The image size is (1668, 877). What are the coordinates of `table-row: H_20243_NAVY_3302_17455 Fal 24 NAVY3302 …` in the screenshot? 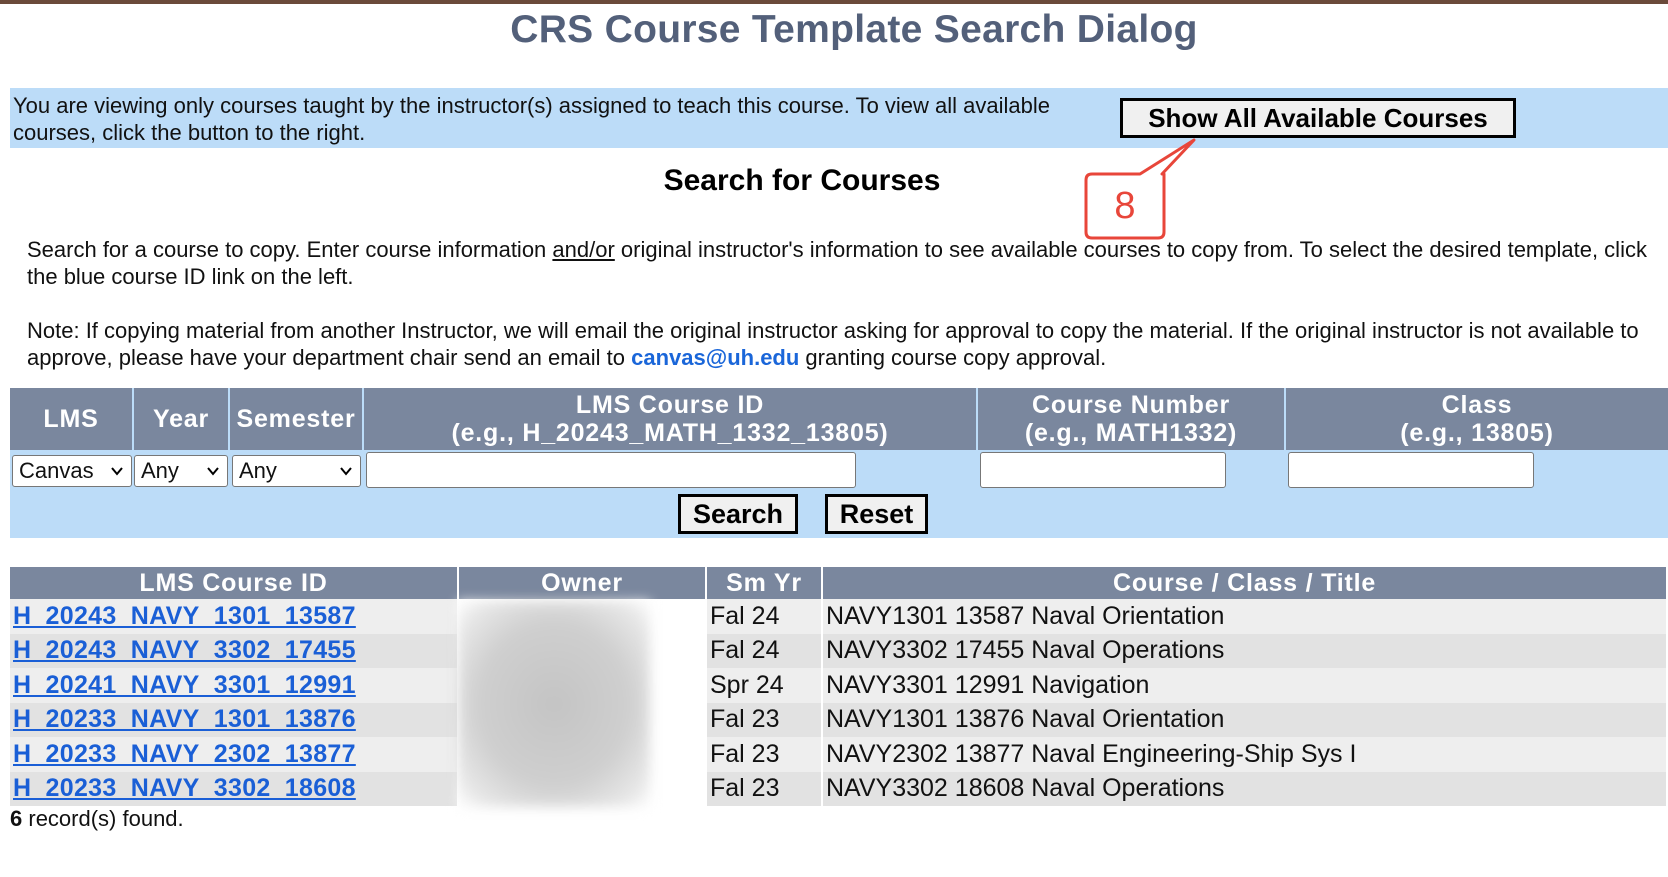 It's located at (839, 650).